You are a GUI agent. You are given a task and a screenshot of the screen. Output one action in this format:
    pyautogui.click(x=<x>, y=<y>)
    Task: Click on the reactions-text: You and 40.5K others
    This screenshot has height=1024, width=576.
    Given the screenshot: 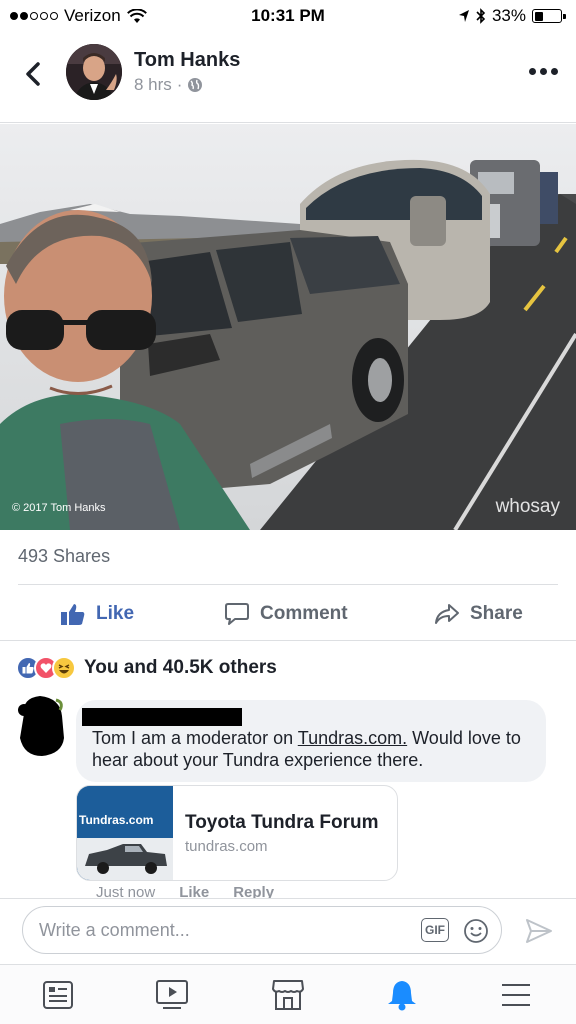 What is the action you would take?
    pyautogui.click(x=180, y=667)
    